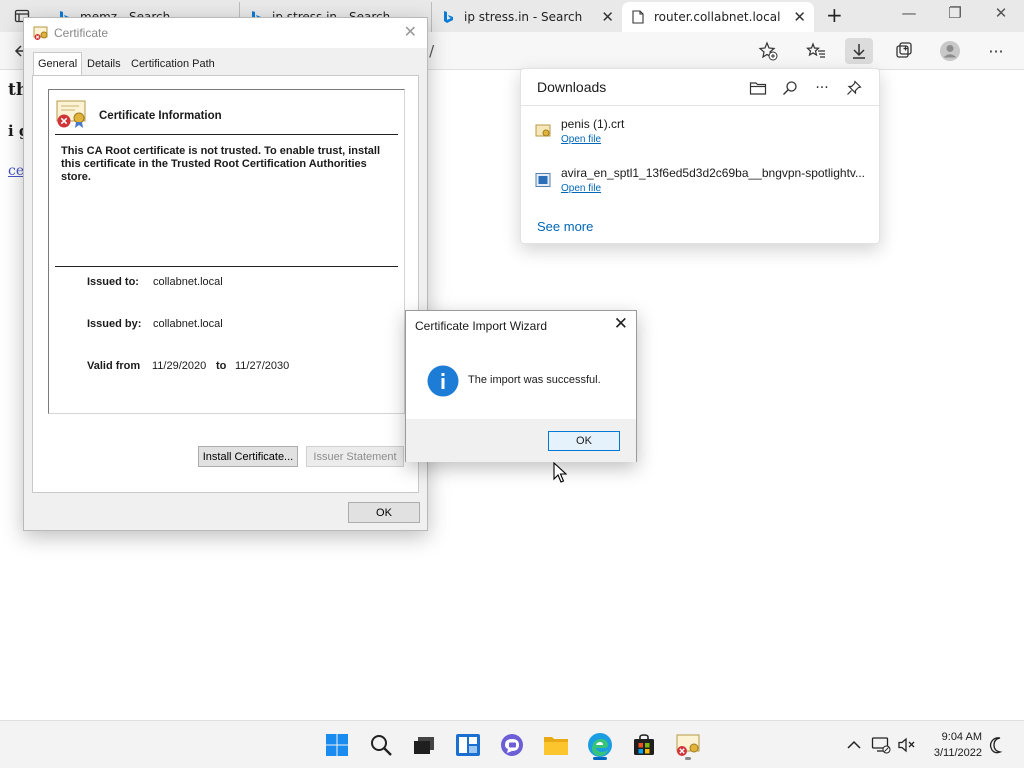  I want to click on page-icon, so click(638, 17).